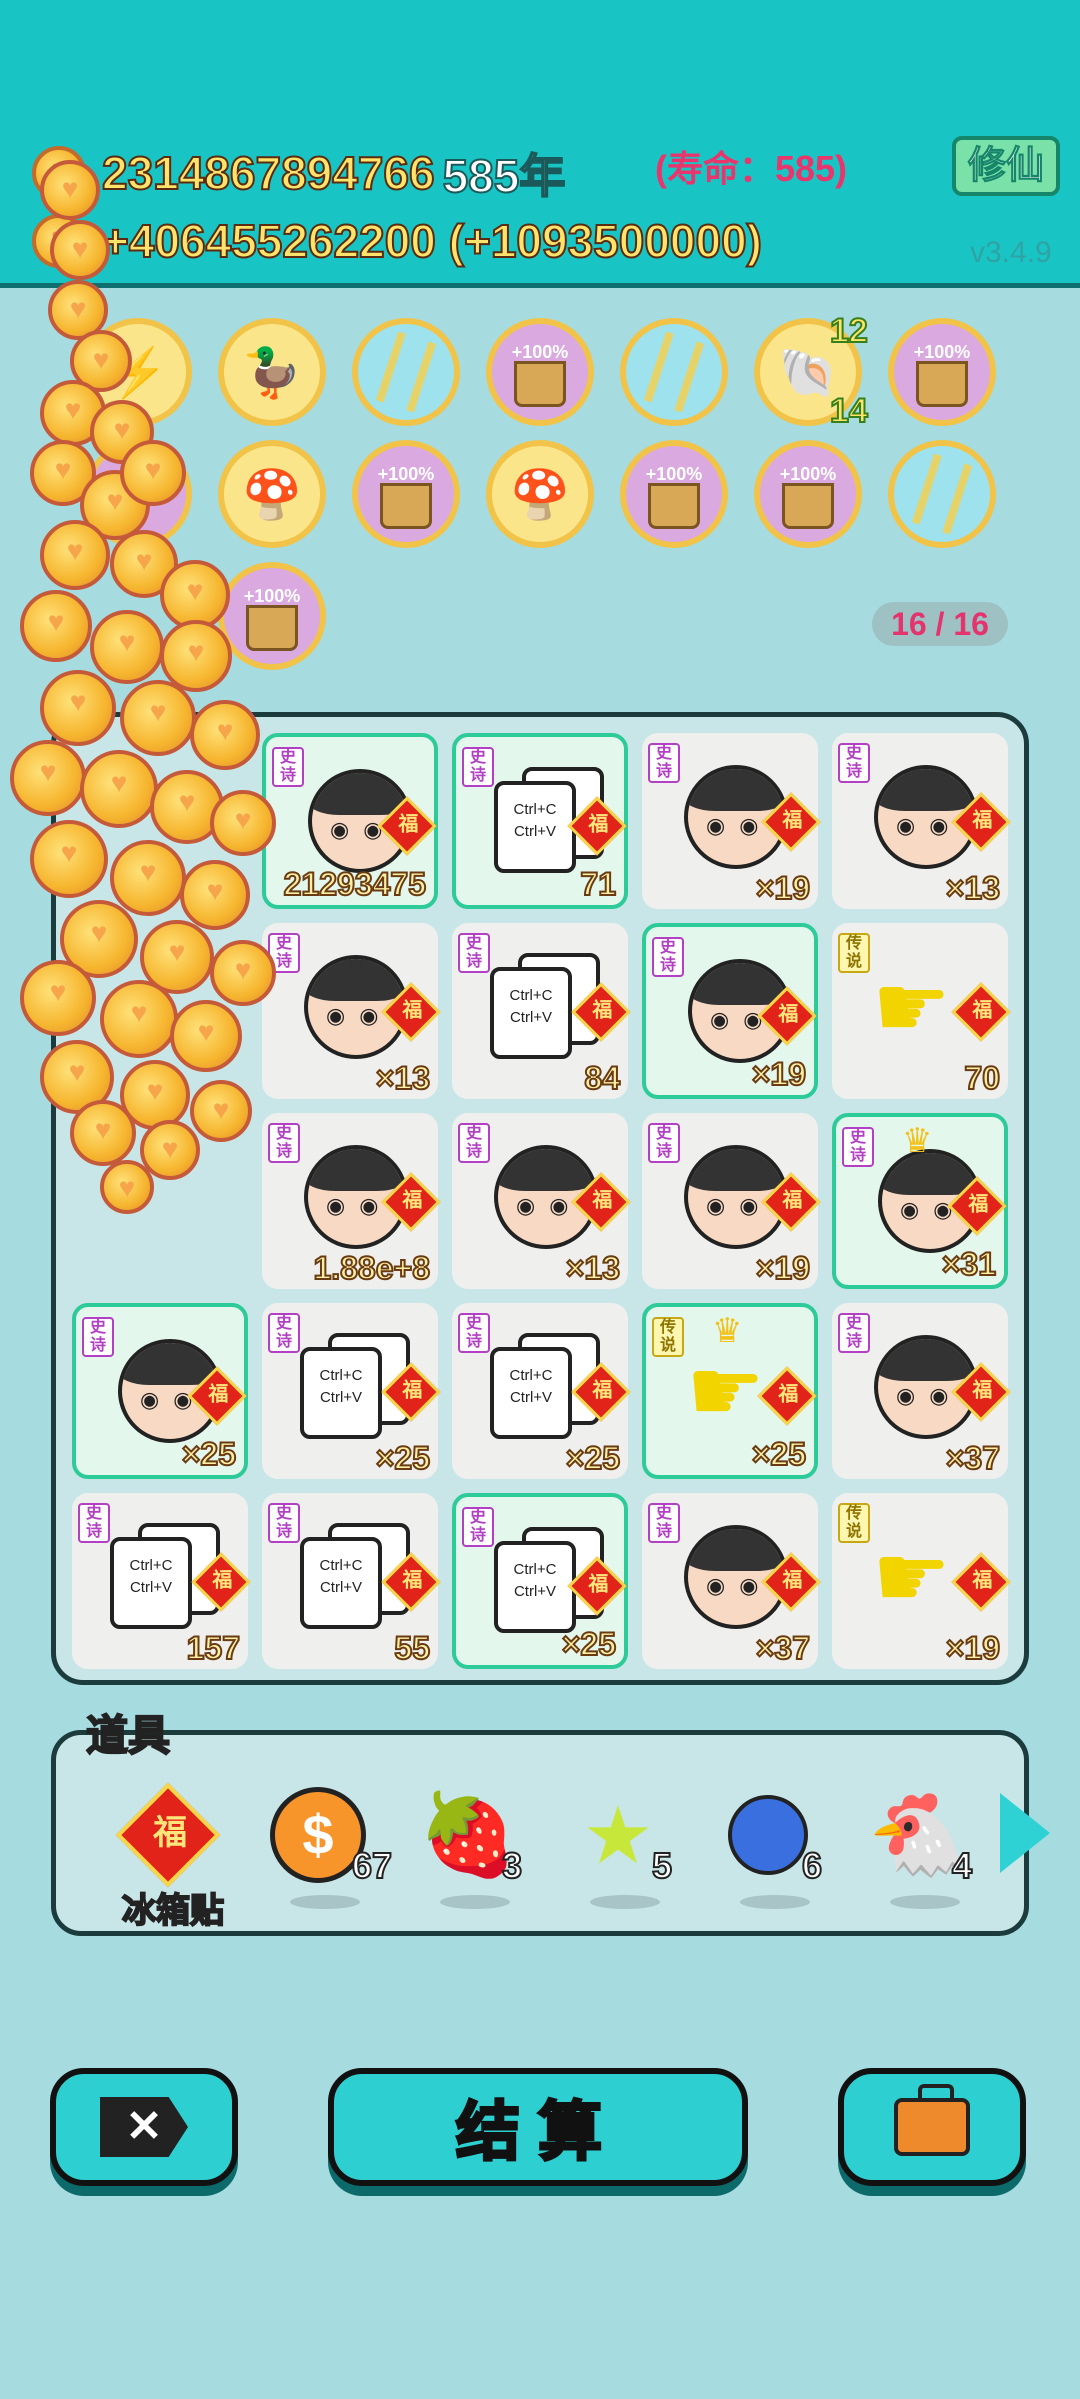 The width and height of the screenshot is (1080, 2399). Describe the element at coordinates (1025, 1833) in the screenshot. I see `scroll-right-arrow-icon` at that location.